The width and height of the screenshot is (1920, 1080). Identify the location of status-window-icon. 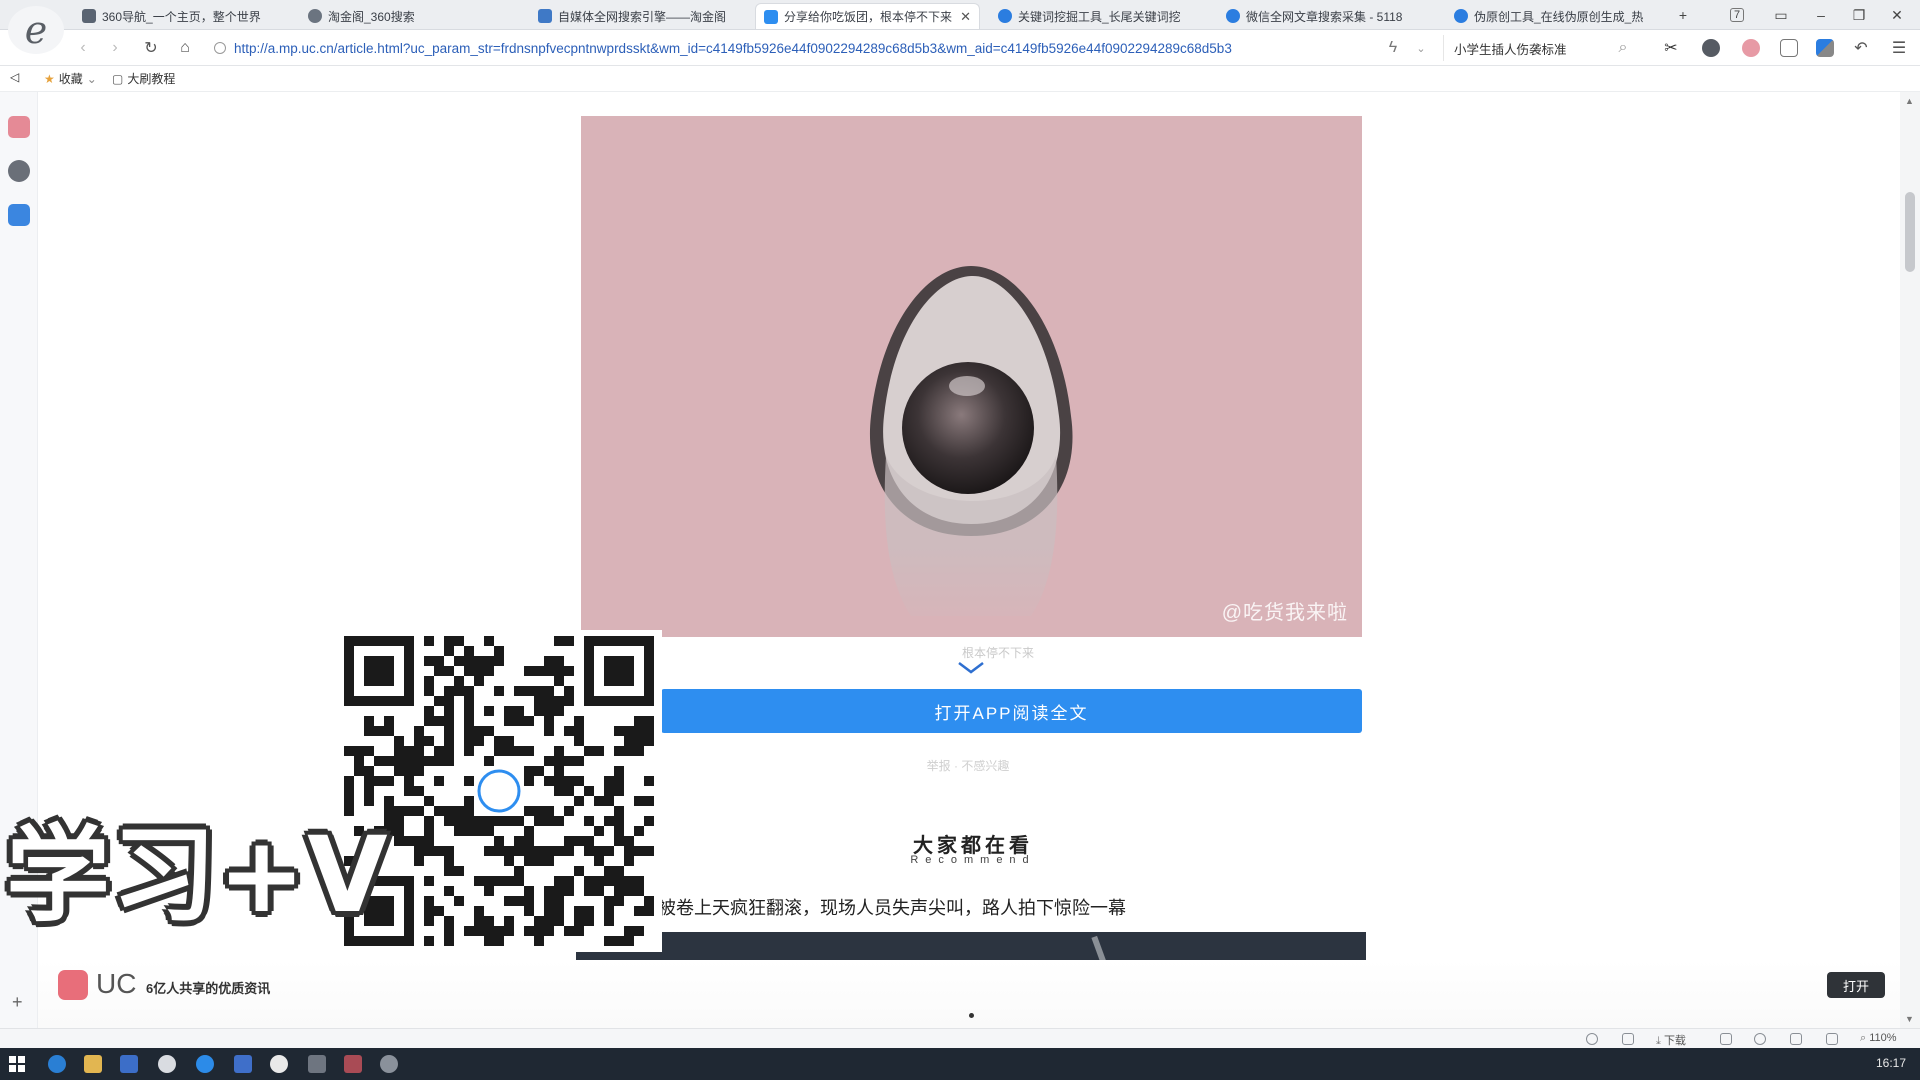
(1796, 1039).